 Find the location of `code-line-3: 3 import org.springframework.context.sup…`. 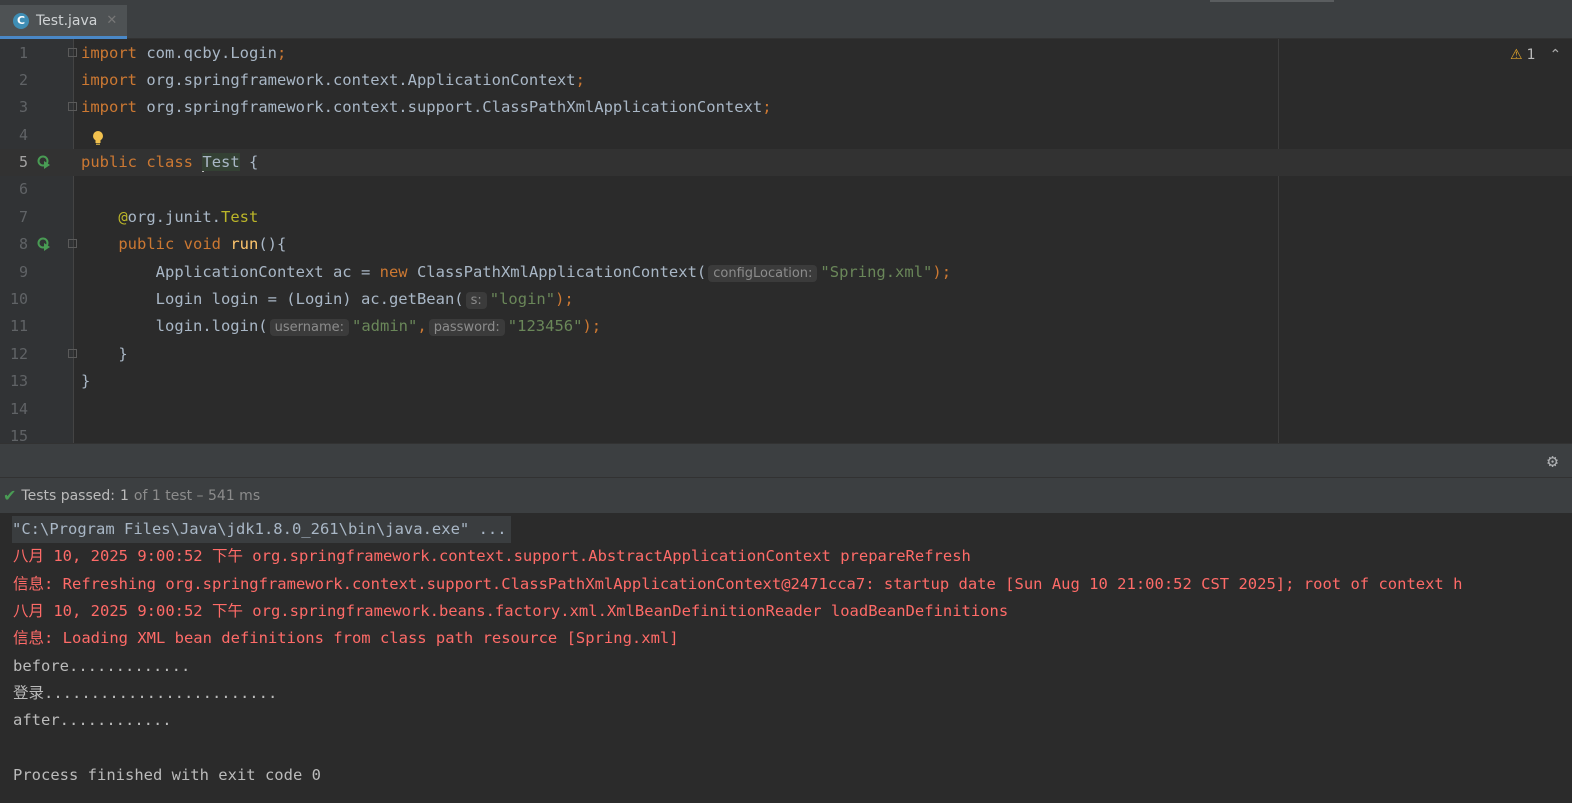

code-line-3: 3 import org.springframework.context.sup… is located at coordinates (786, 107).